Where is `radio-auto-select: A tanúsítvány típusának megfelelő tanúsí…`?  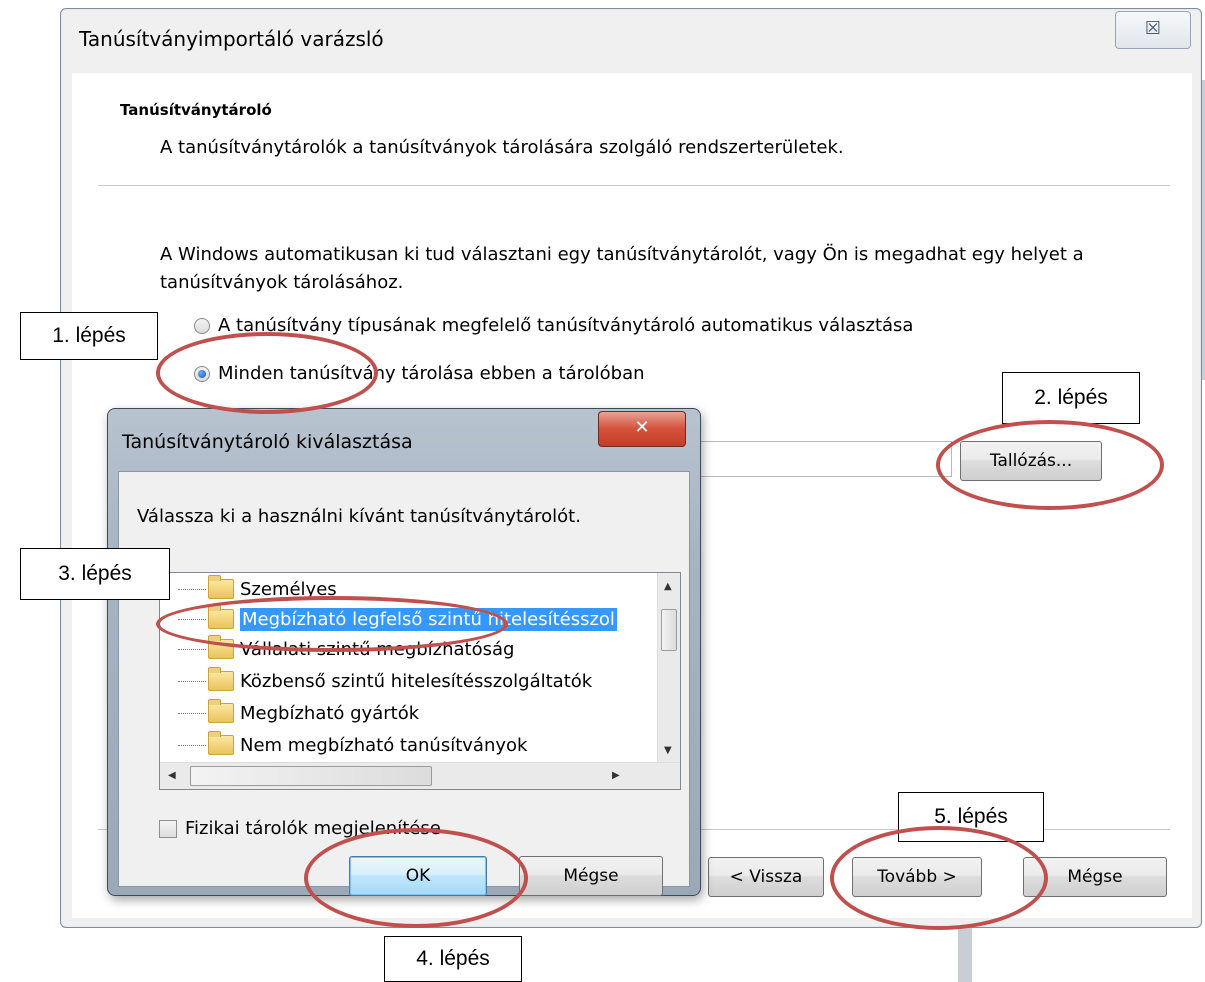 radio-auto-select: A tanúsítvány típusának megfelelő tanúsí… is located at coordinates (553, 325).